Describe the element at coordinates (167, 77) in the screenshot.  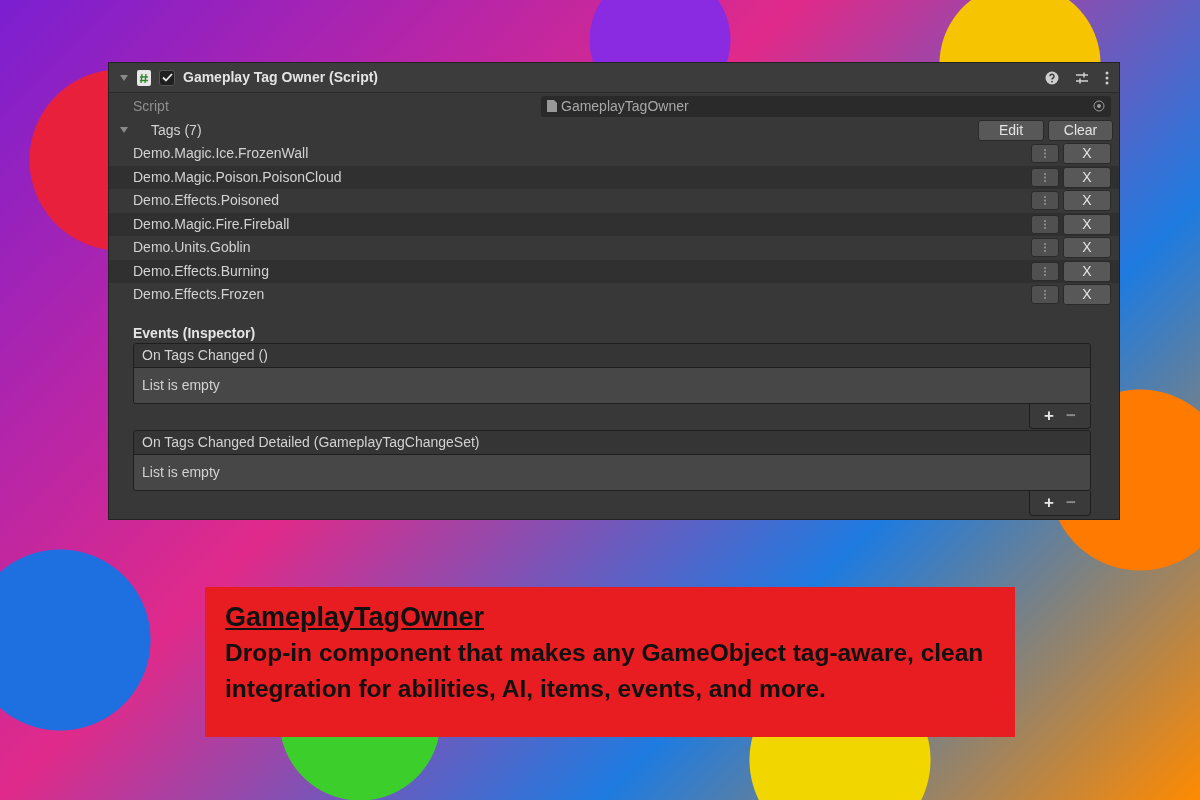
I see `enable-checkbox` at that location.